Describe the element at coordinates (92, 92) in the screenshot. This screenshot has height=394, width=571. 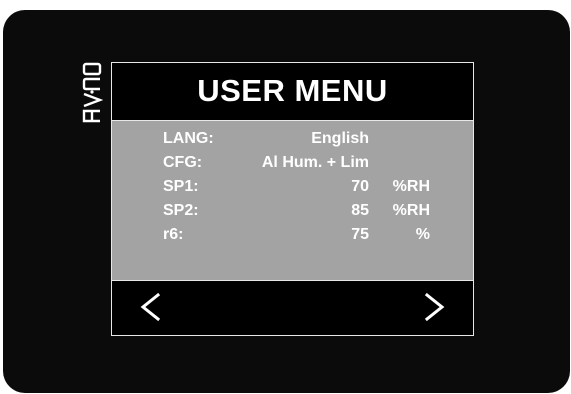
I see `evco-logo` at that location.